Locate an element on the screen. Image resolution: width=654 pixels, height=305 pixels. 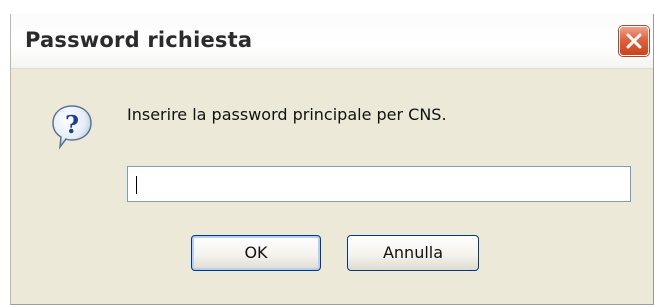
text-caret is located at coordinates (136, 185).